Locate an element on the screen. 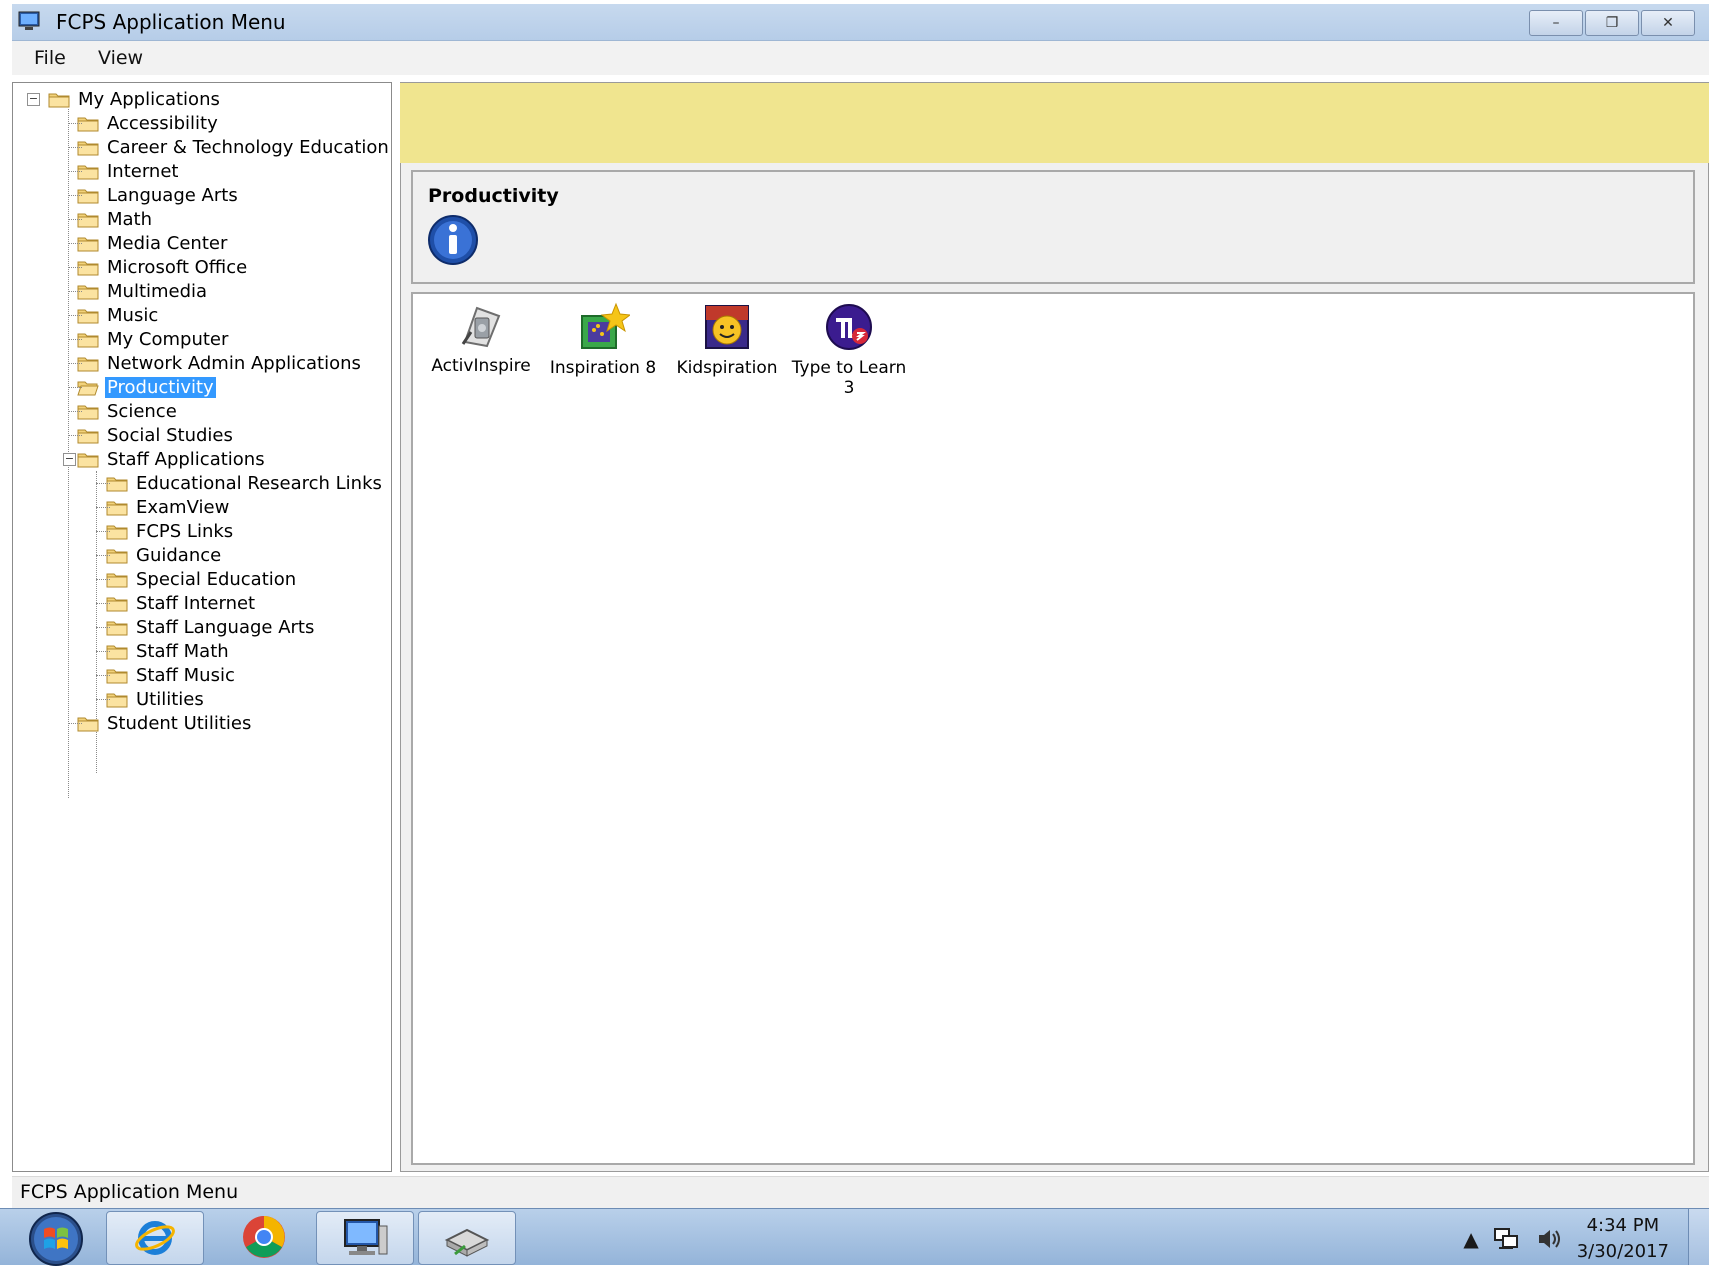  type-to-learn-icon is located at coordinates (849, 327).